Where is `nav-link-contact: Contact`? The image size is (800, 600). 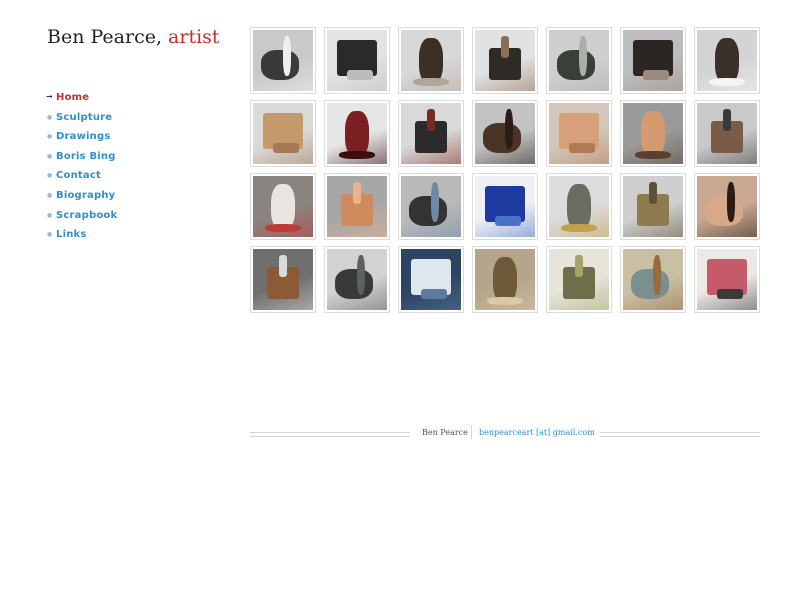 nav-link-contact: Contact is located at coordinates (78, 175).